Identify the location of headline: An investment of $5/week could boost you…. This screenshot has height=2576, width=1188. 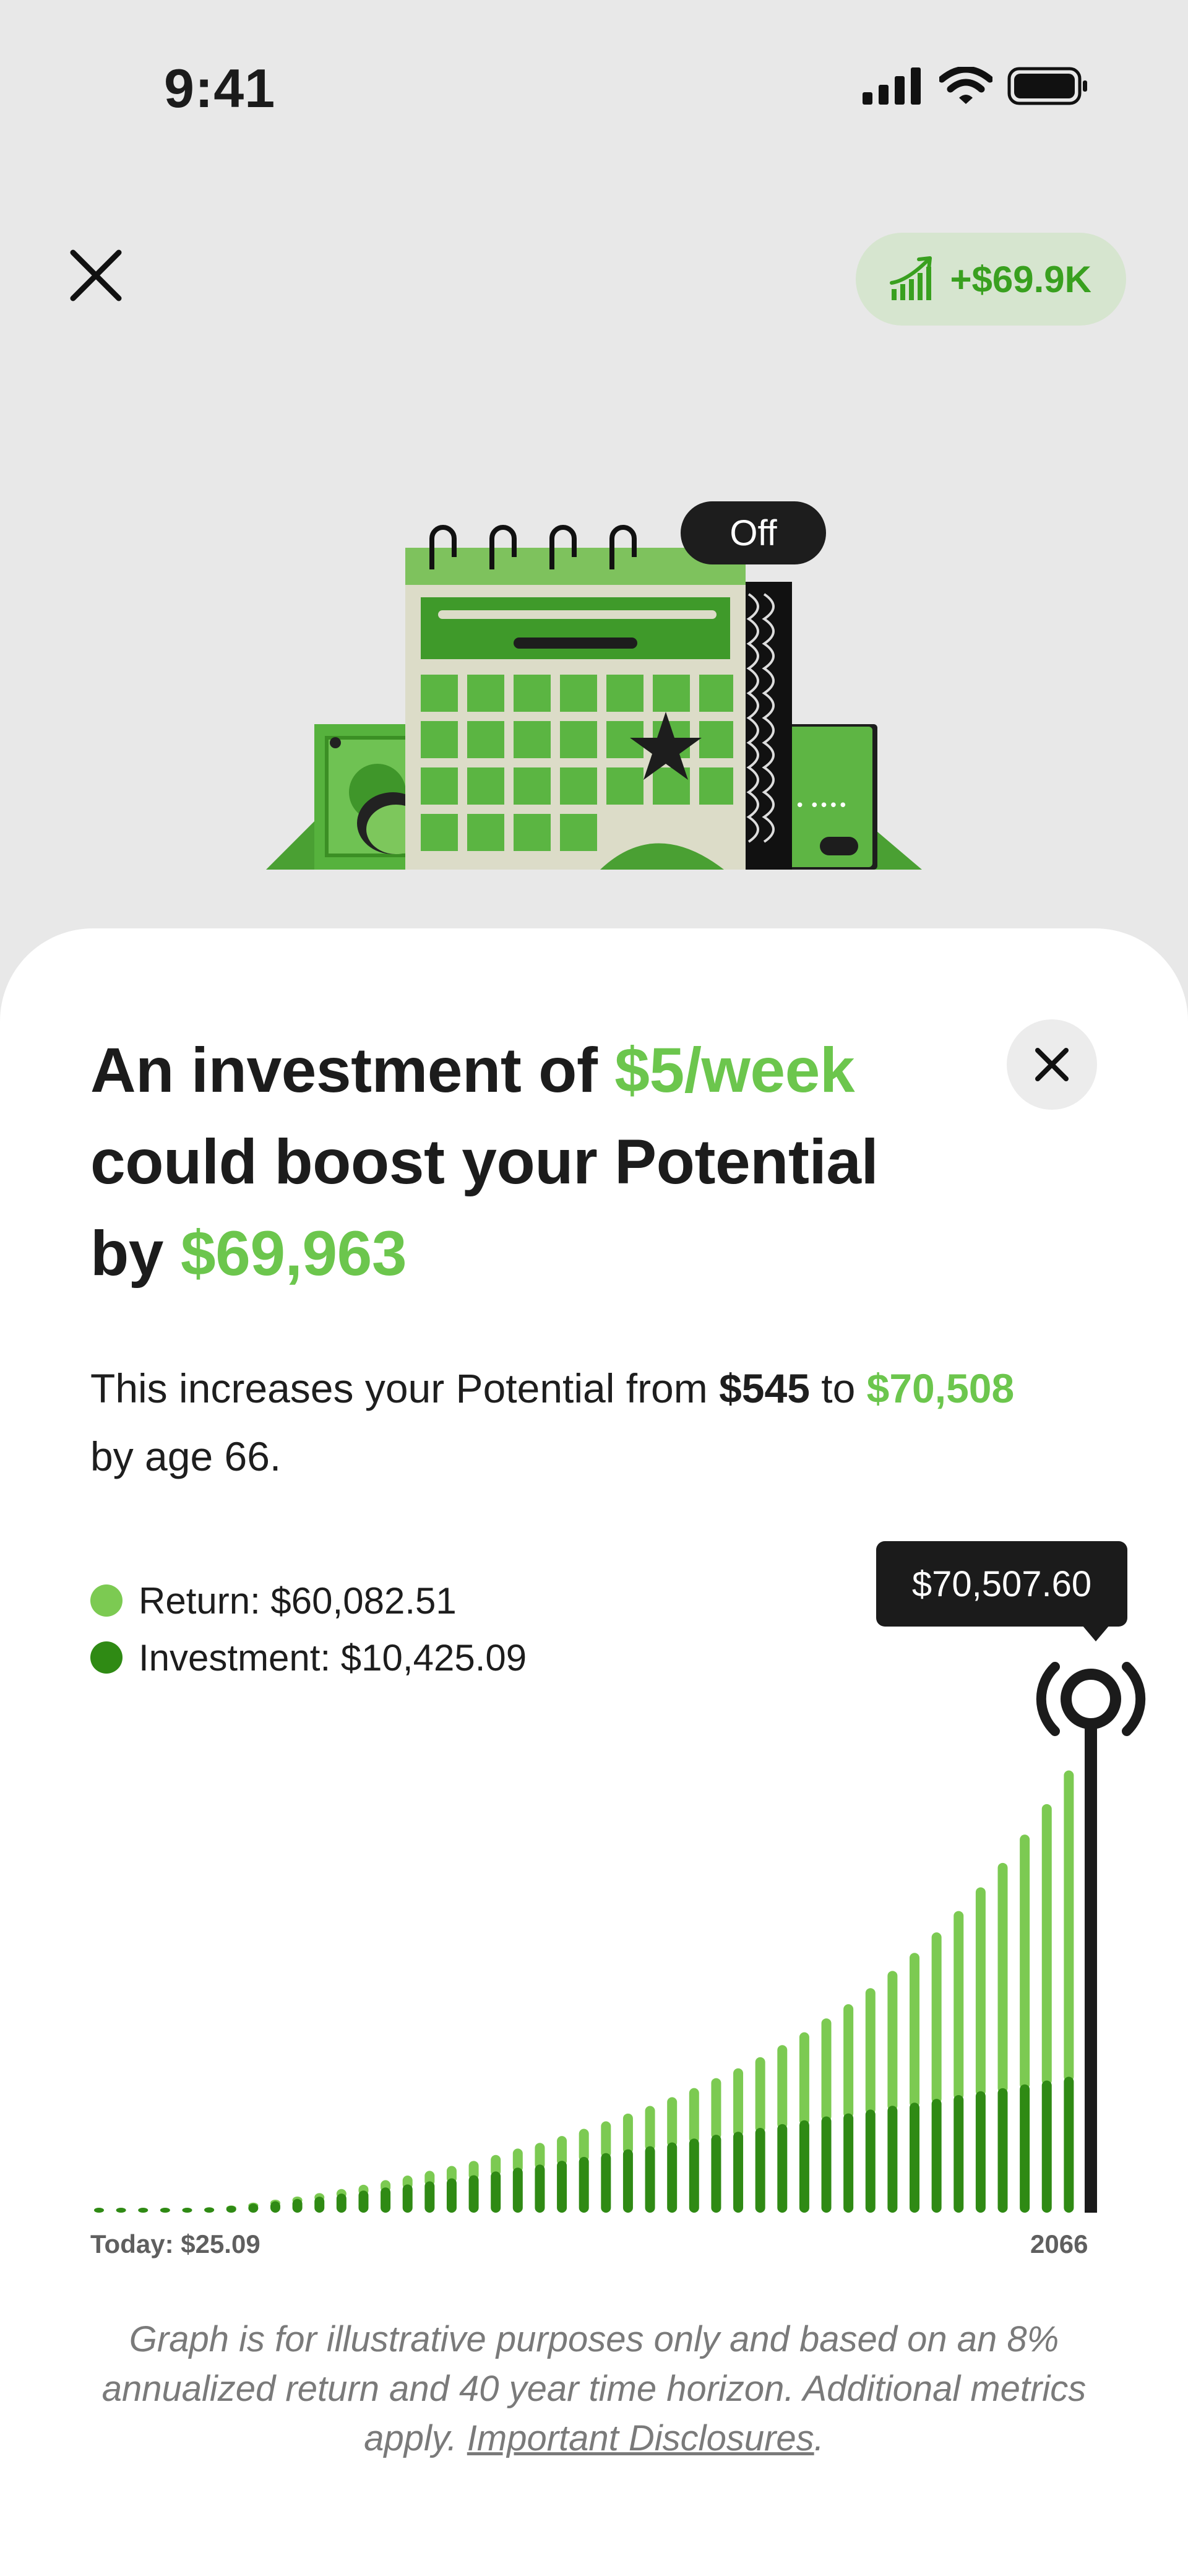
(517, 1161).